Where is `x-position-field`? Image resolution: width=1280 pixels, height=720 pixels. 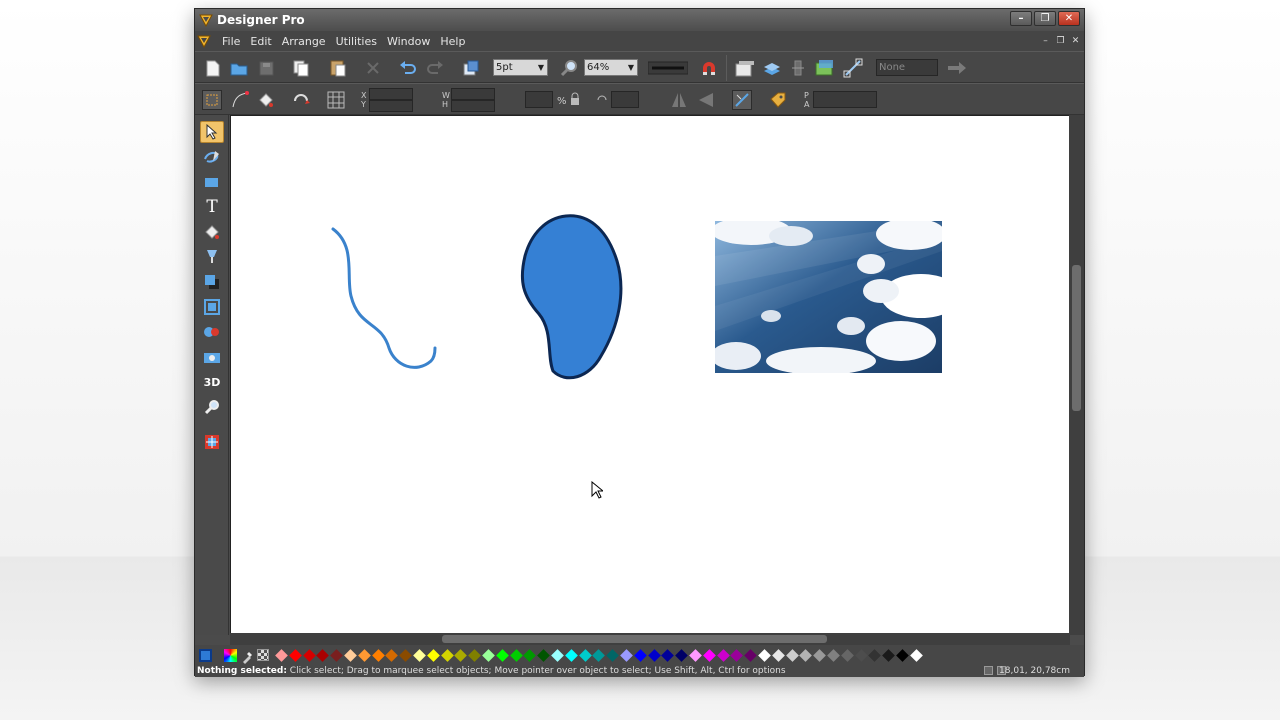
x-position-field is located at coordinates (391, 94).